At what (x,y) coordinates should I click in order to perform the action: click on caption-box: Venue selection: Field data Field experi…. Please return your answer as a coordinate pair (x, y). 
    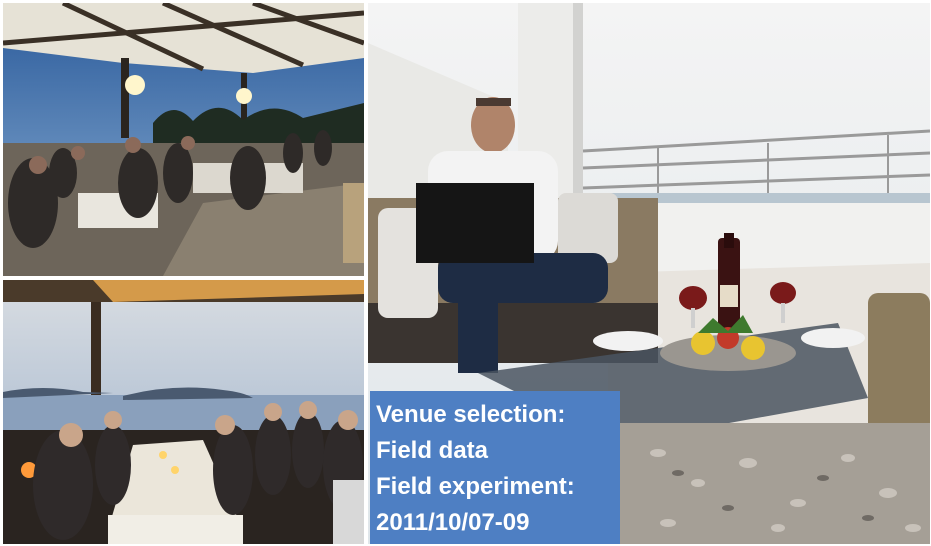
    Looking at the image, I should click on (495, 467).